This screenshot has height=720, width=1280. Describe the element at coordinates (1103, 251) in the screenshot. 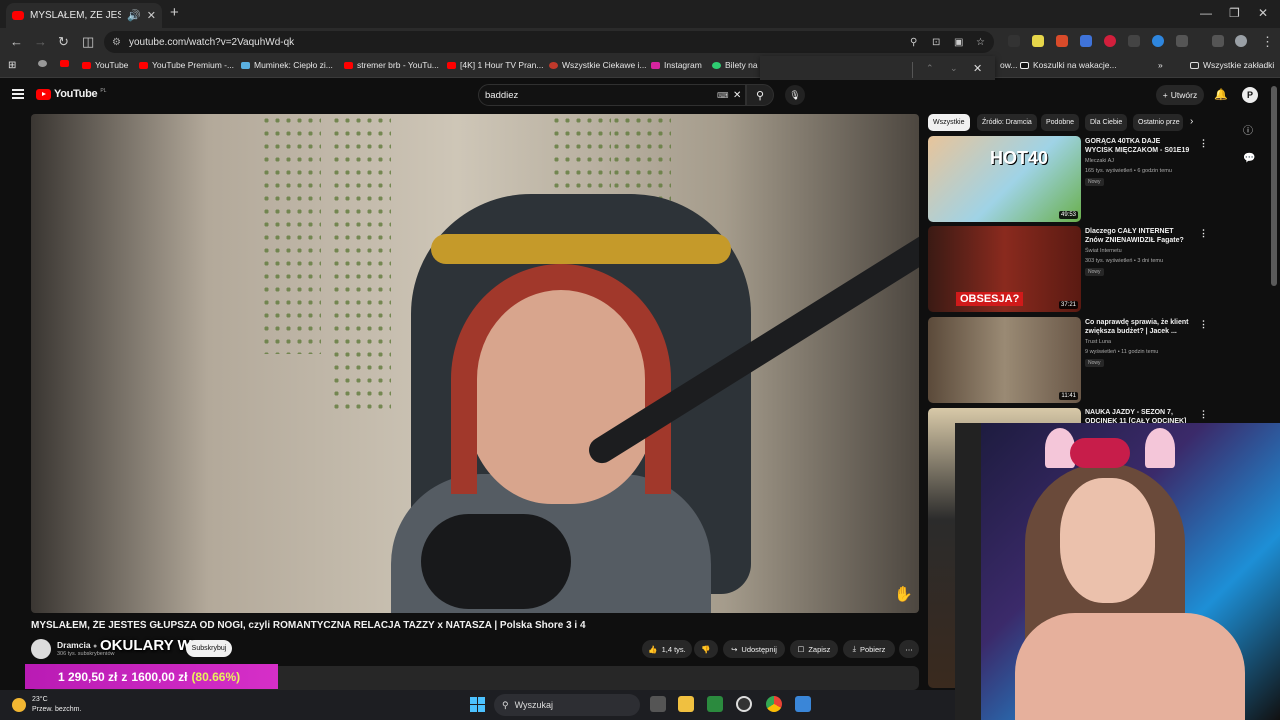

I see `sidebar-video-channel: Świat Internetu` at that location.